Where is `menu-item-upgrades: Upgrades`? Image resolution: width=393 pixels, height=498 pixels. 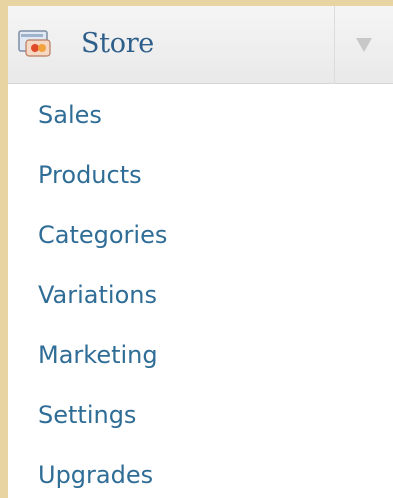 menu-item-upgrades: Upgrades is located at coordinates (95, 475).